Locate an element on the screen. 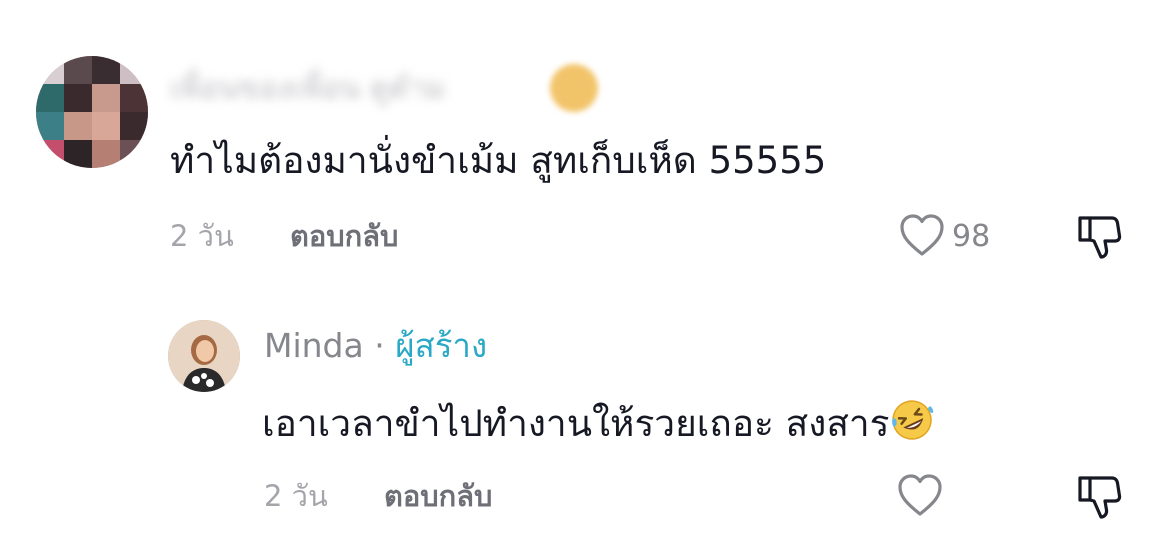 The width and height of the screenshot is (1169, 558). comment-time: 2 วัน is located at coordinates (202, 236).